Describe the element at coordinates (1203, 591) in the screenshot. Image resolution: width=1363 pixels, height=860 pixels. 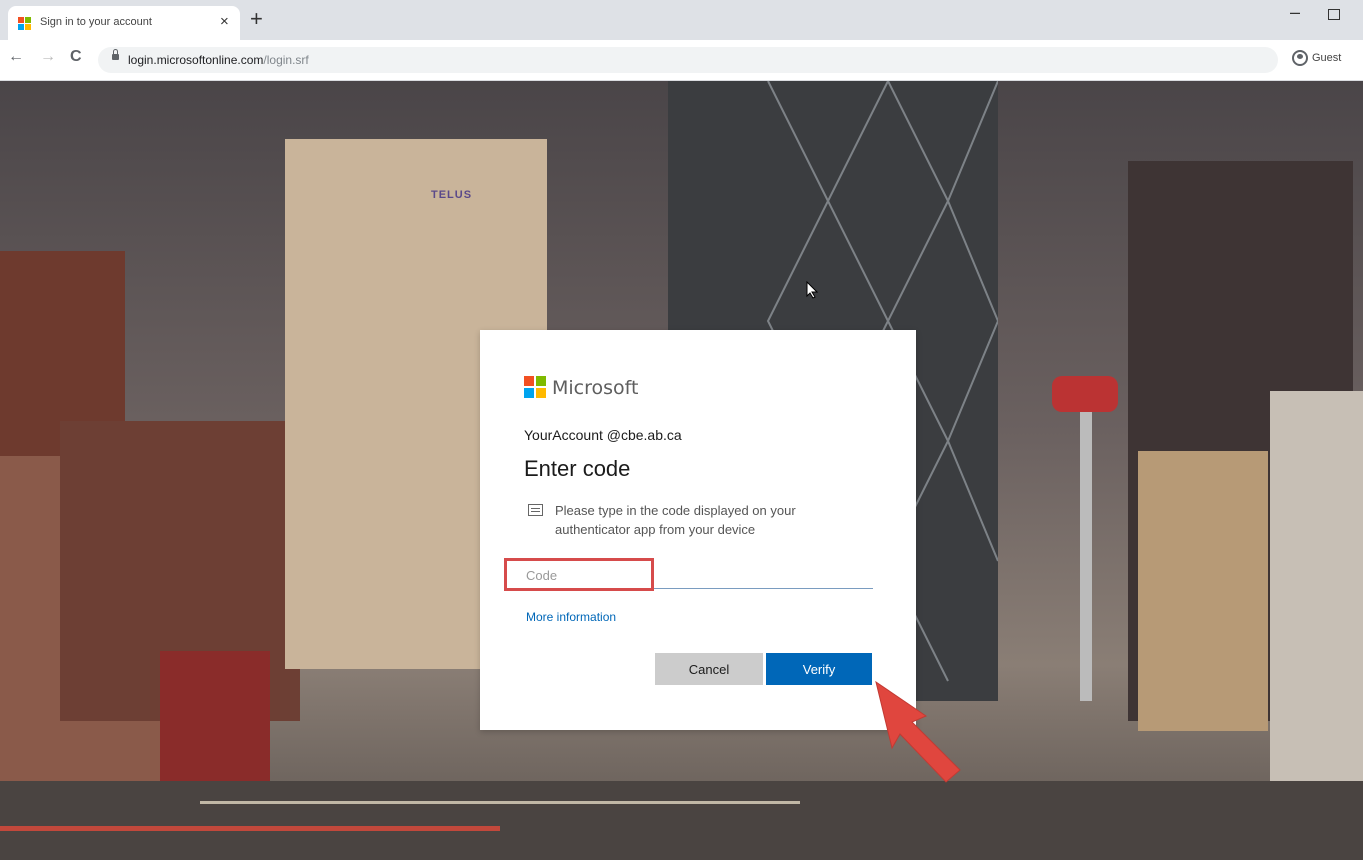
I see `office-tower` at that location.